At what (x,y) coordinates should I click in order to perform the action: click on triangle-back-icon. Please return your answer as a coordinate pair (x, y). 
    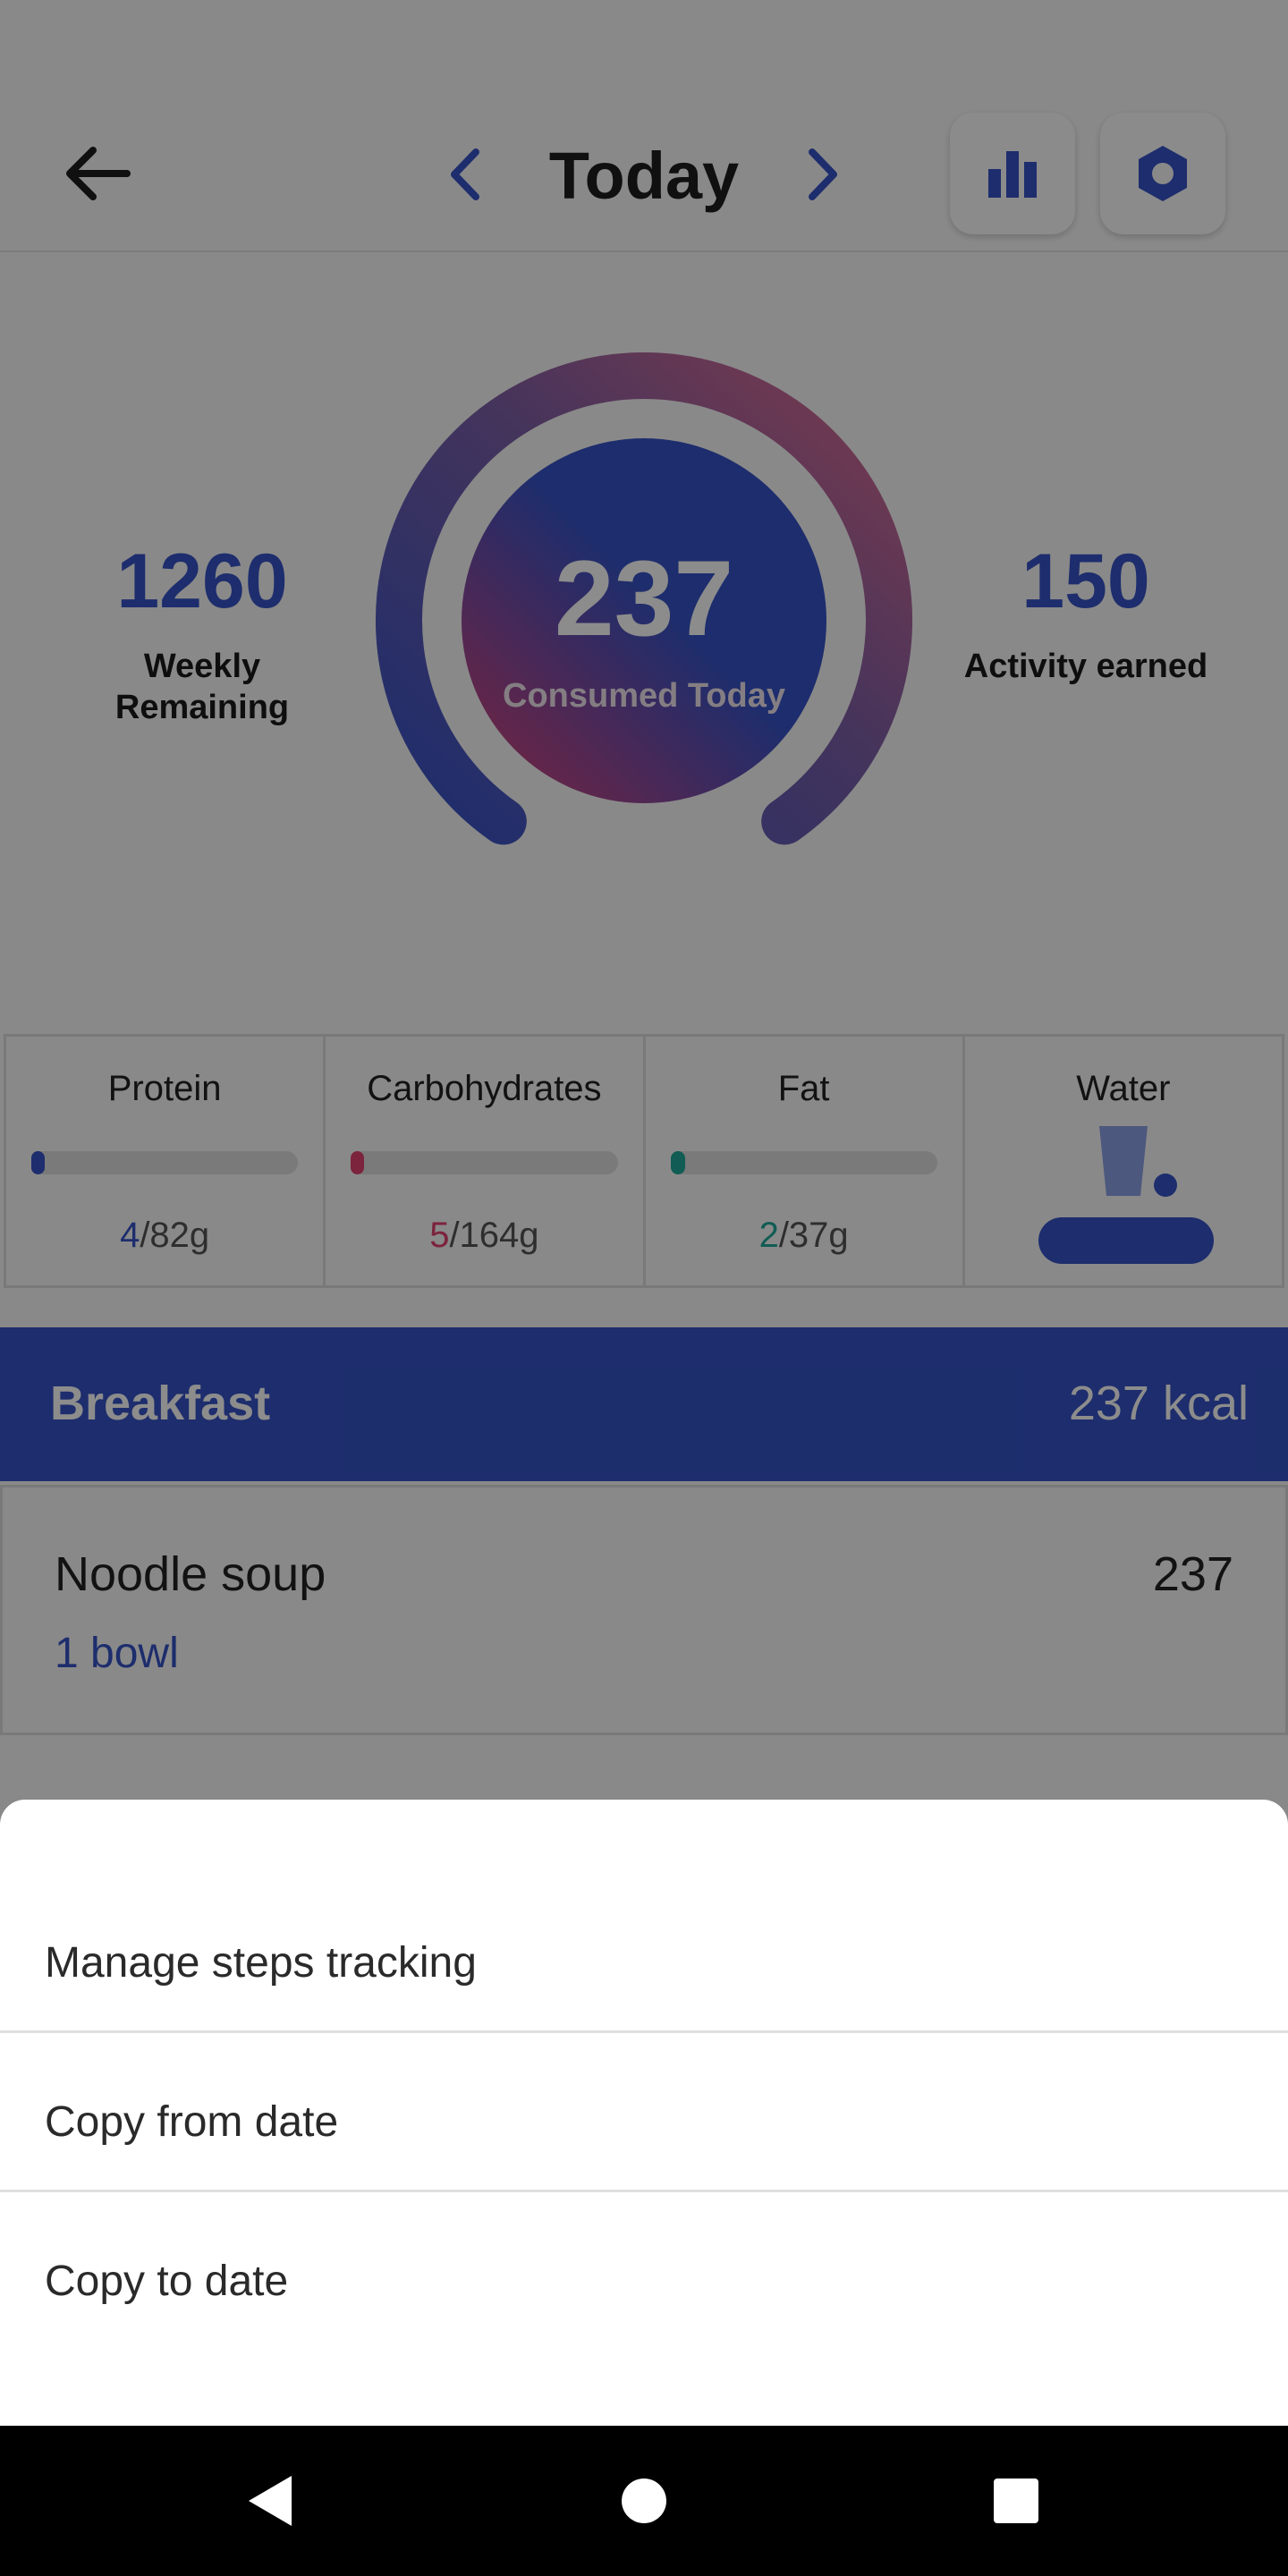
    Looking at the image, I should click on (270, 2501).